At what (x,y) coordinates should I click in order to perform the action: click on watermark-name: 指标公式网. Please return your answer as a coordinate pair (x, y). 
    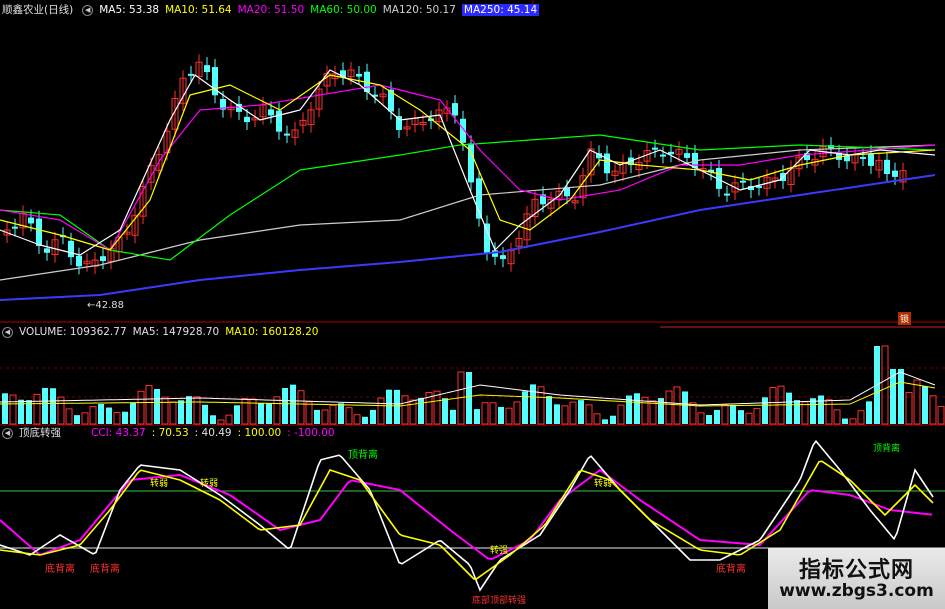
    Looking at the image, I should click on (856, 570).